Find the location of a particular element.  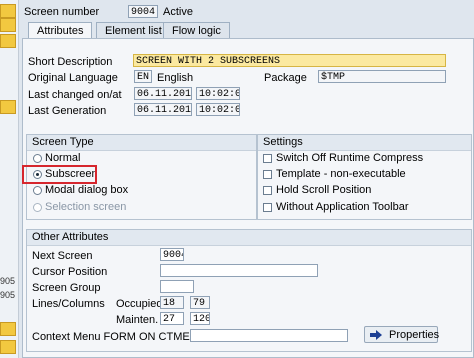

arrow-right-icon is located at coordinates (376, 335).